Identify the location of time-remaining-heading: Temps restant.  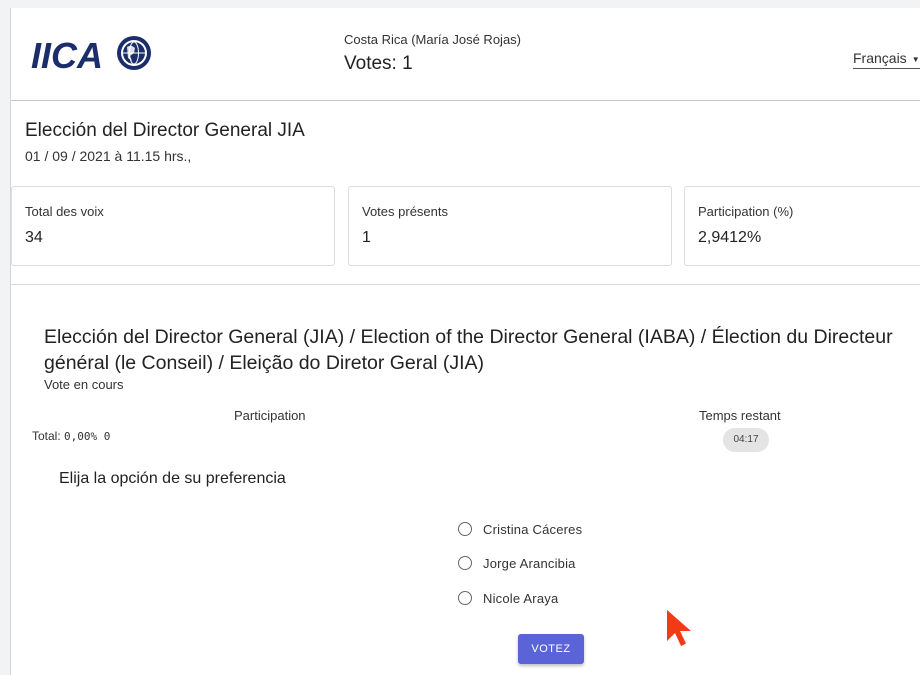
(740, 415).